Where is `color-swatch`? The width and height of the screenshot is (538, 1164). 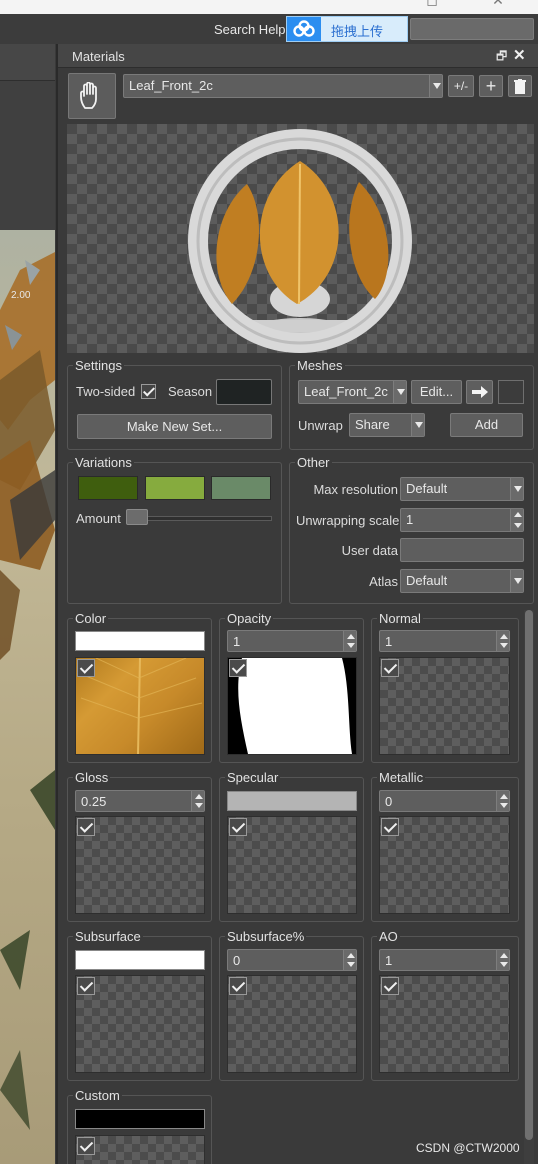 color-swatch is located at coordinates (140, 641).